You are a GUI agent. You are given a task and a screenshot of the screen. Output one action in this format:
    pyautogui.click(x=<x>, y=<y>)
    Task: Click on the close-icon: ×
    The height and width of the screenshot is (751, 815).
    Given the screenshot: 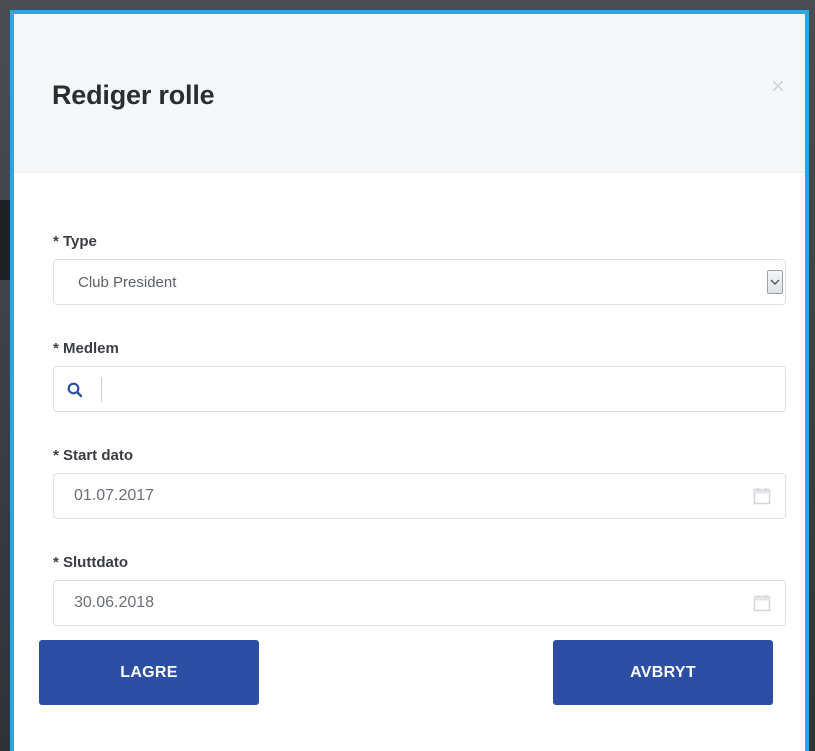 What is the action you would take?
    pyautogui.click(x=777, y=86)
    